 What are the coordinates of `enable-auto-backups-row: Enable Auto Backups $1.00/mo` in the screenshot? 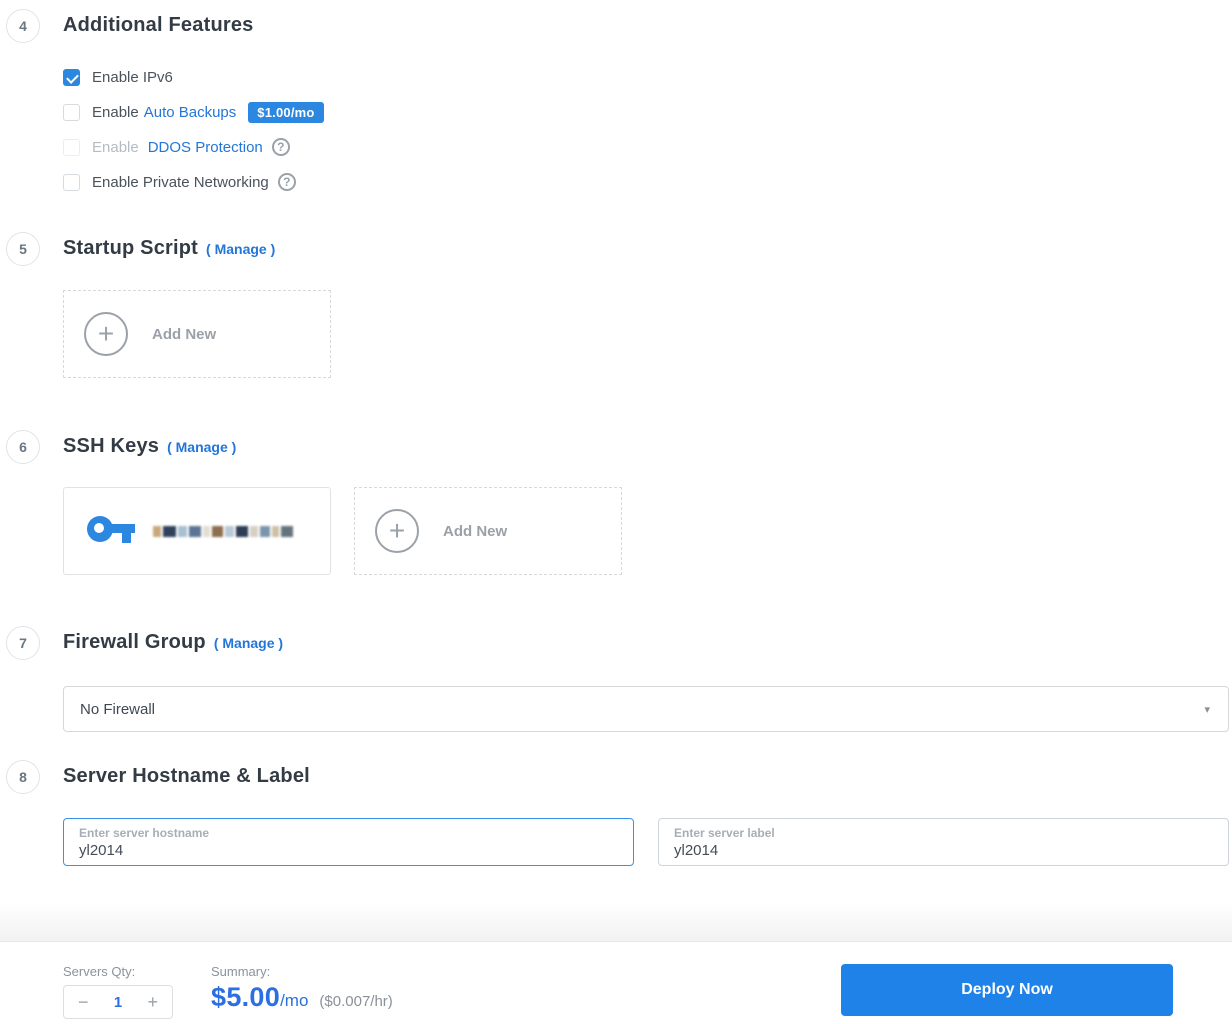 It's located at (193, 112).